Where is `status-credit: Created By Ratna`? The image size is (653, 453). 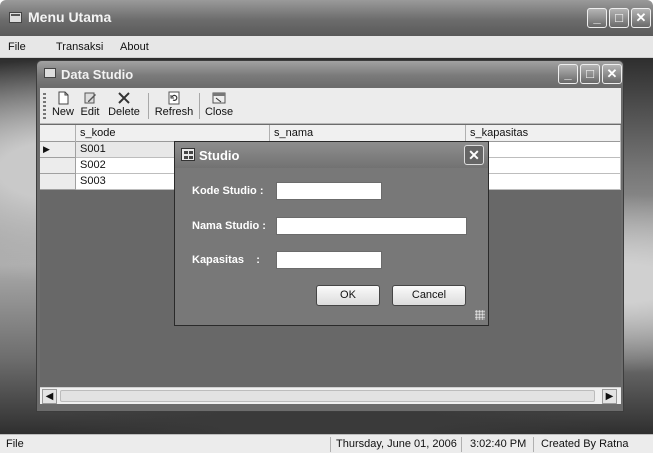 status-credit: Created By Ratna is located at coordinates (585, 444).